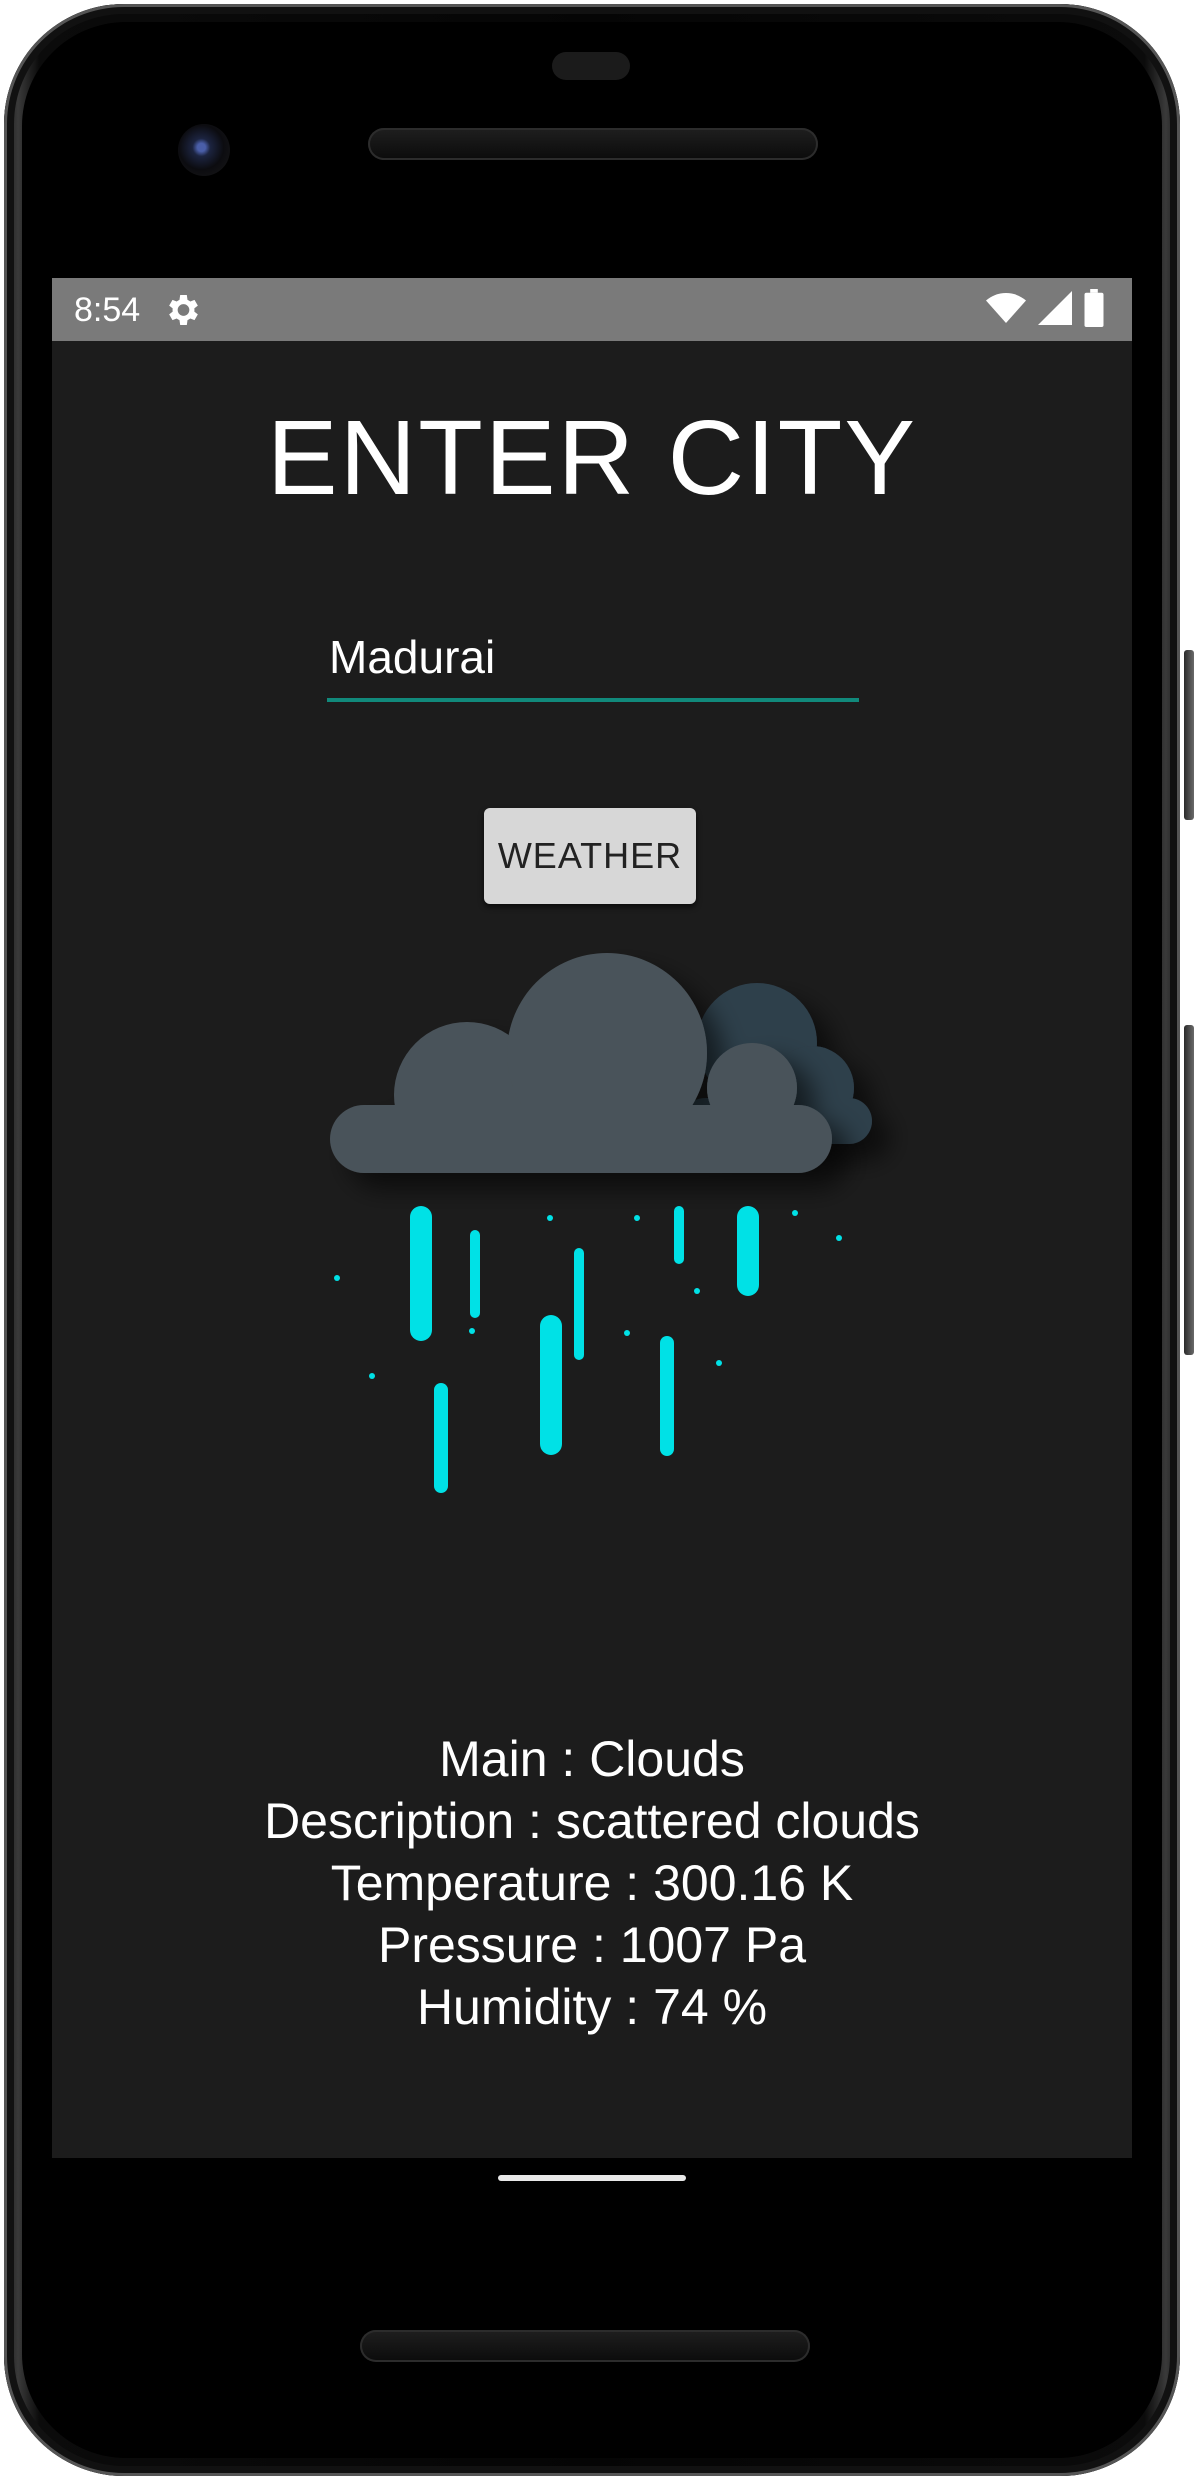 This screenshot has height=2480, width=1194. What do you see at coordinates (592, 1759) in the screenshot?
I see `info-main: Main : Clouds` at bounding box center [592, 1759].